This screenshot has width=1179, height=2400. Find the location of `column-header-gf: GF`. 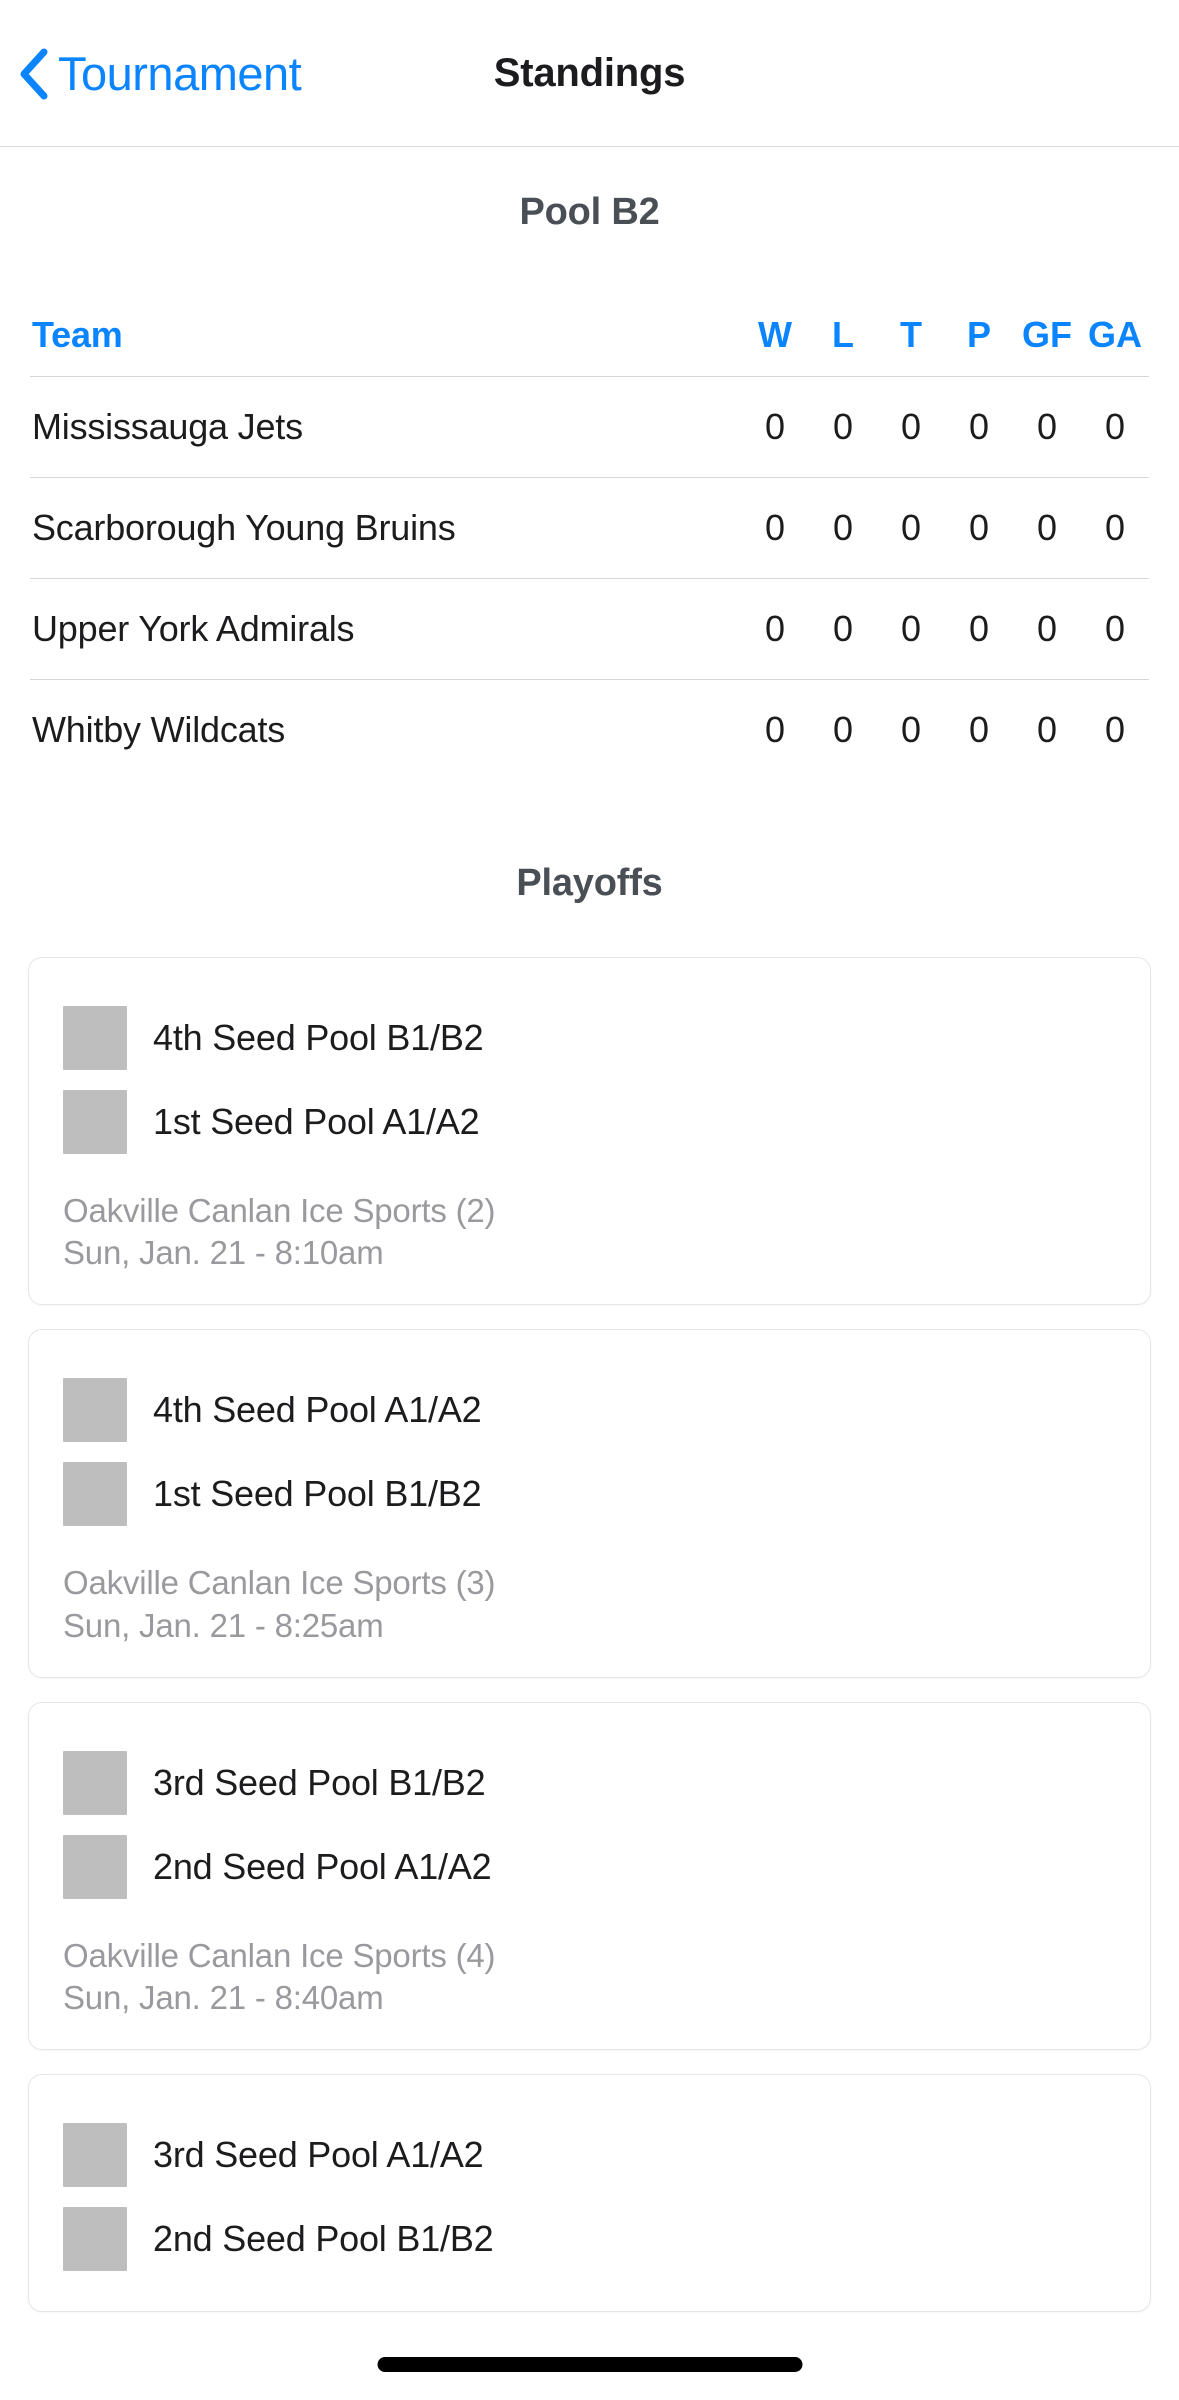

column-header-gf: GF is located at coordinates (1047, 335).